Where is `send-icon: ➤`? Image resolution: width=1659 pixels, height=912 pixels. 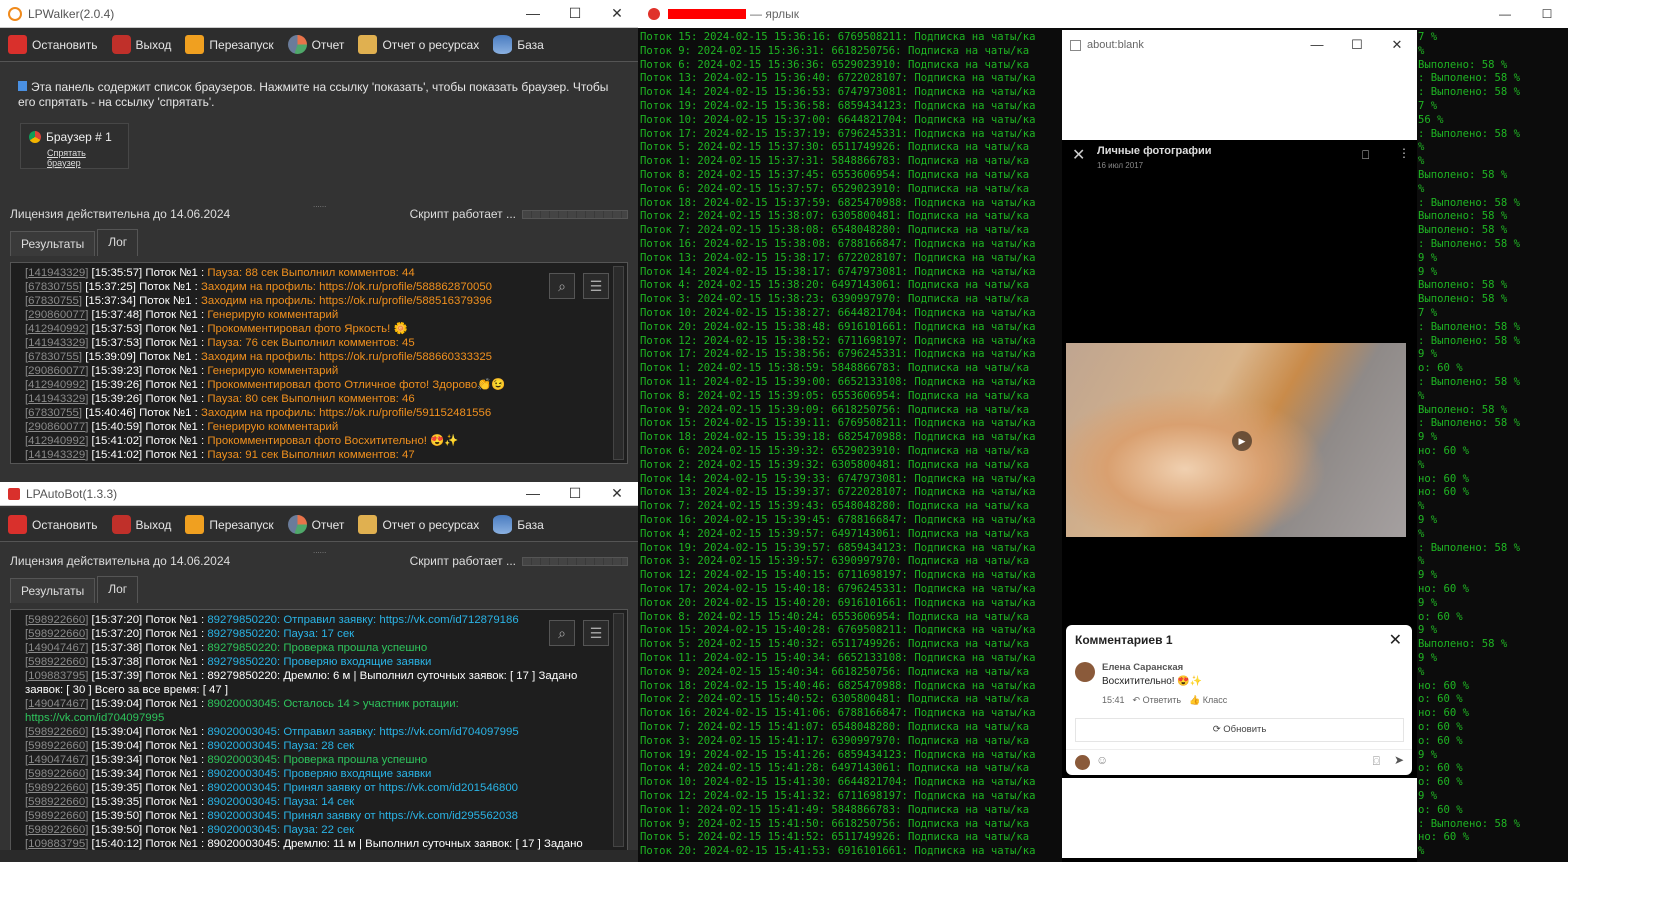 send-icon: ➤ is located at coordinates (1399, 760).